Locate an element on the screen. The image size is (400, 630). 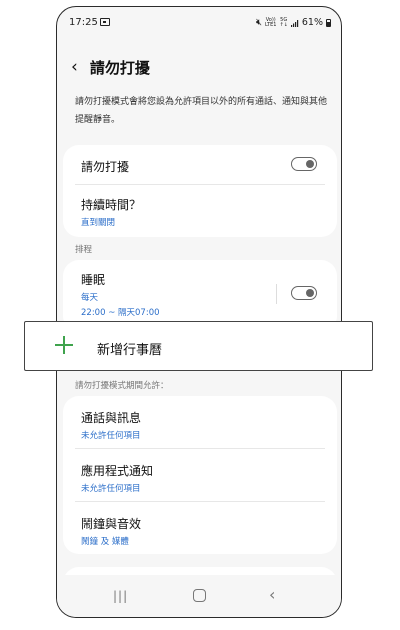
status-bar: 17:25 🔇︎ Vo)) LTE1 5G ↑↓ 61% is located at coordinates (199, 24).